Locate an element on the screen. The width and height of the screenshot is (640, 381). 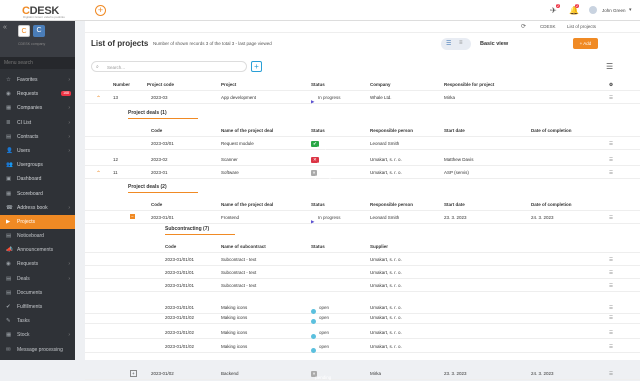
cell: 2023-01/02 is located at coordinates (162, 373).